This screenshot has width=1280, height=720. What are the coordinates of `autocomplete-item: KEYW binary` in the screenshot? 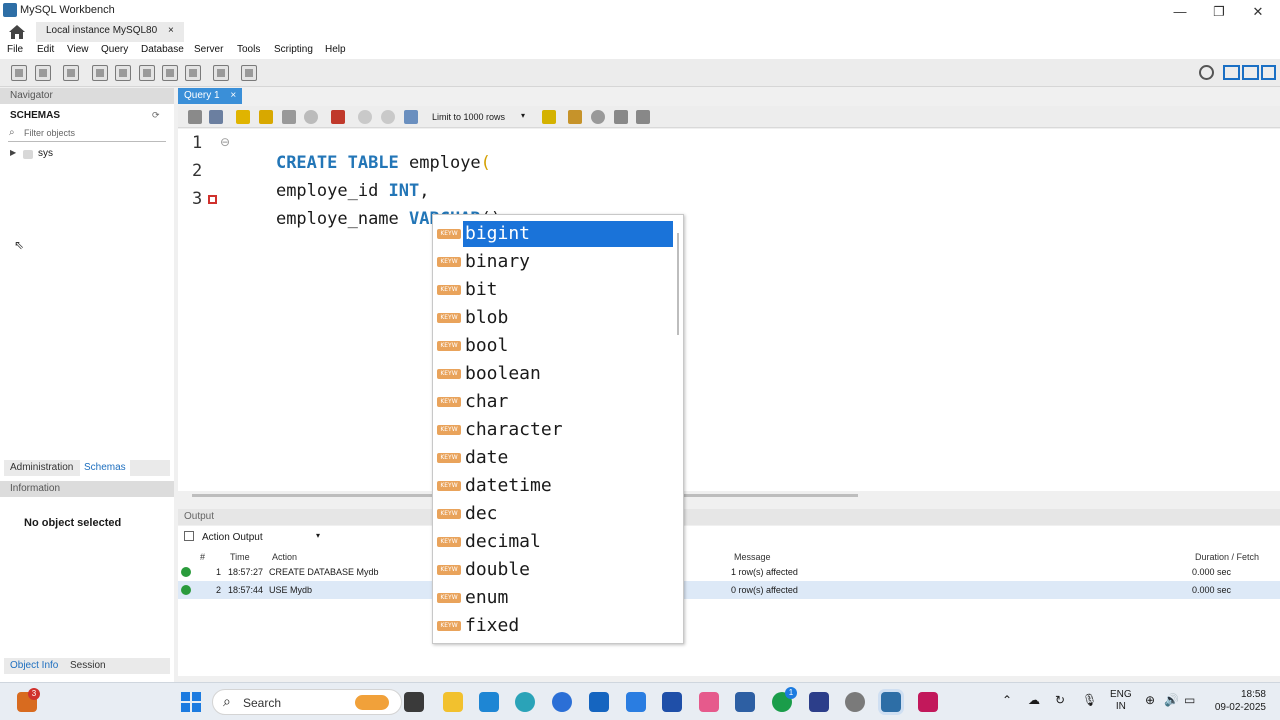 It's located at (554, 261).